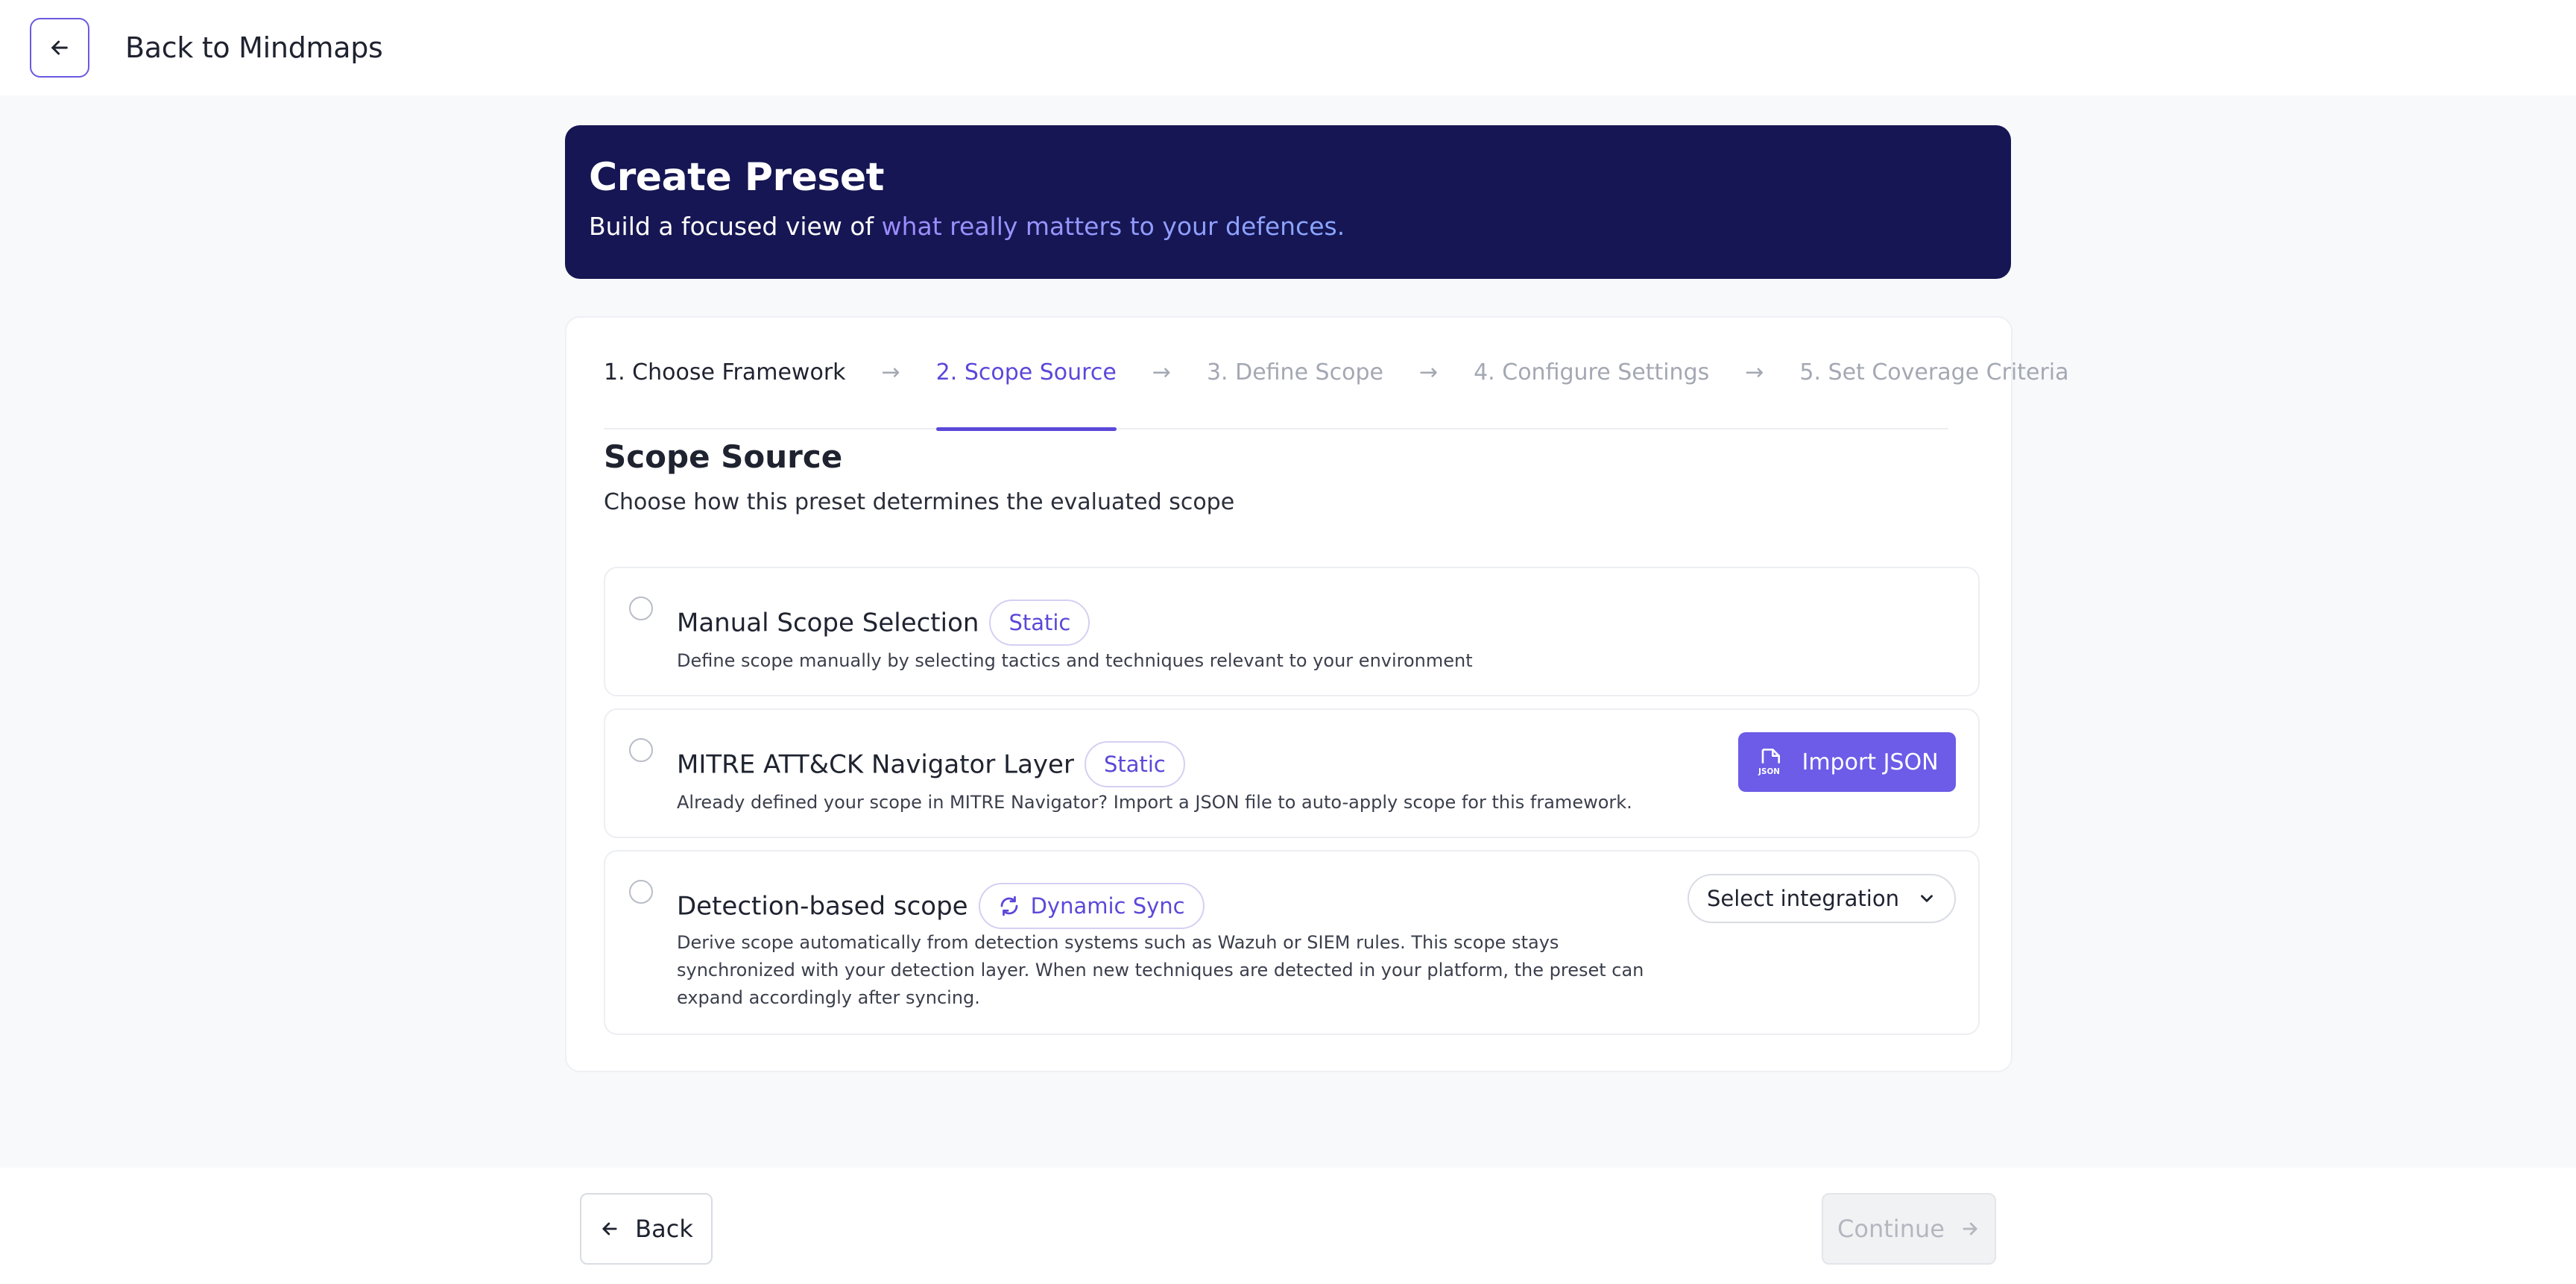 This screenshot has height=1284, width=2576. What do you see at coordinates (1970, 1229) in the screenshot?
I see `arrow-right-icon` at bounding box center [1970, 1229].